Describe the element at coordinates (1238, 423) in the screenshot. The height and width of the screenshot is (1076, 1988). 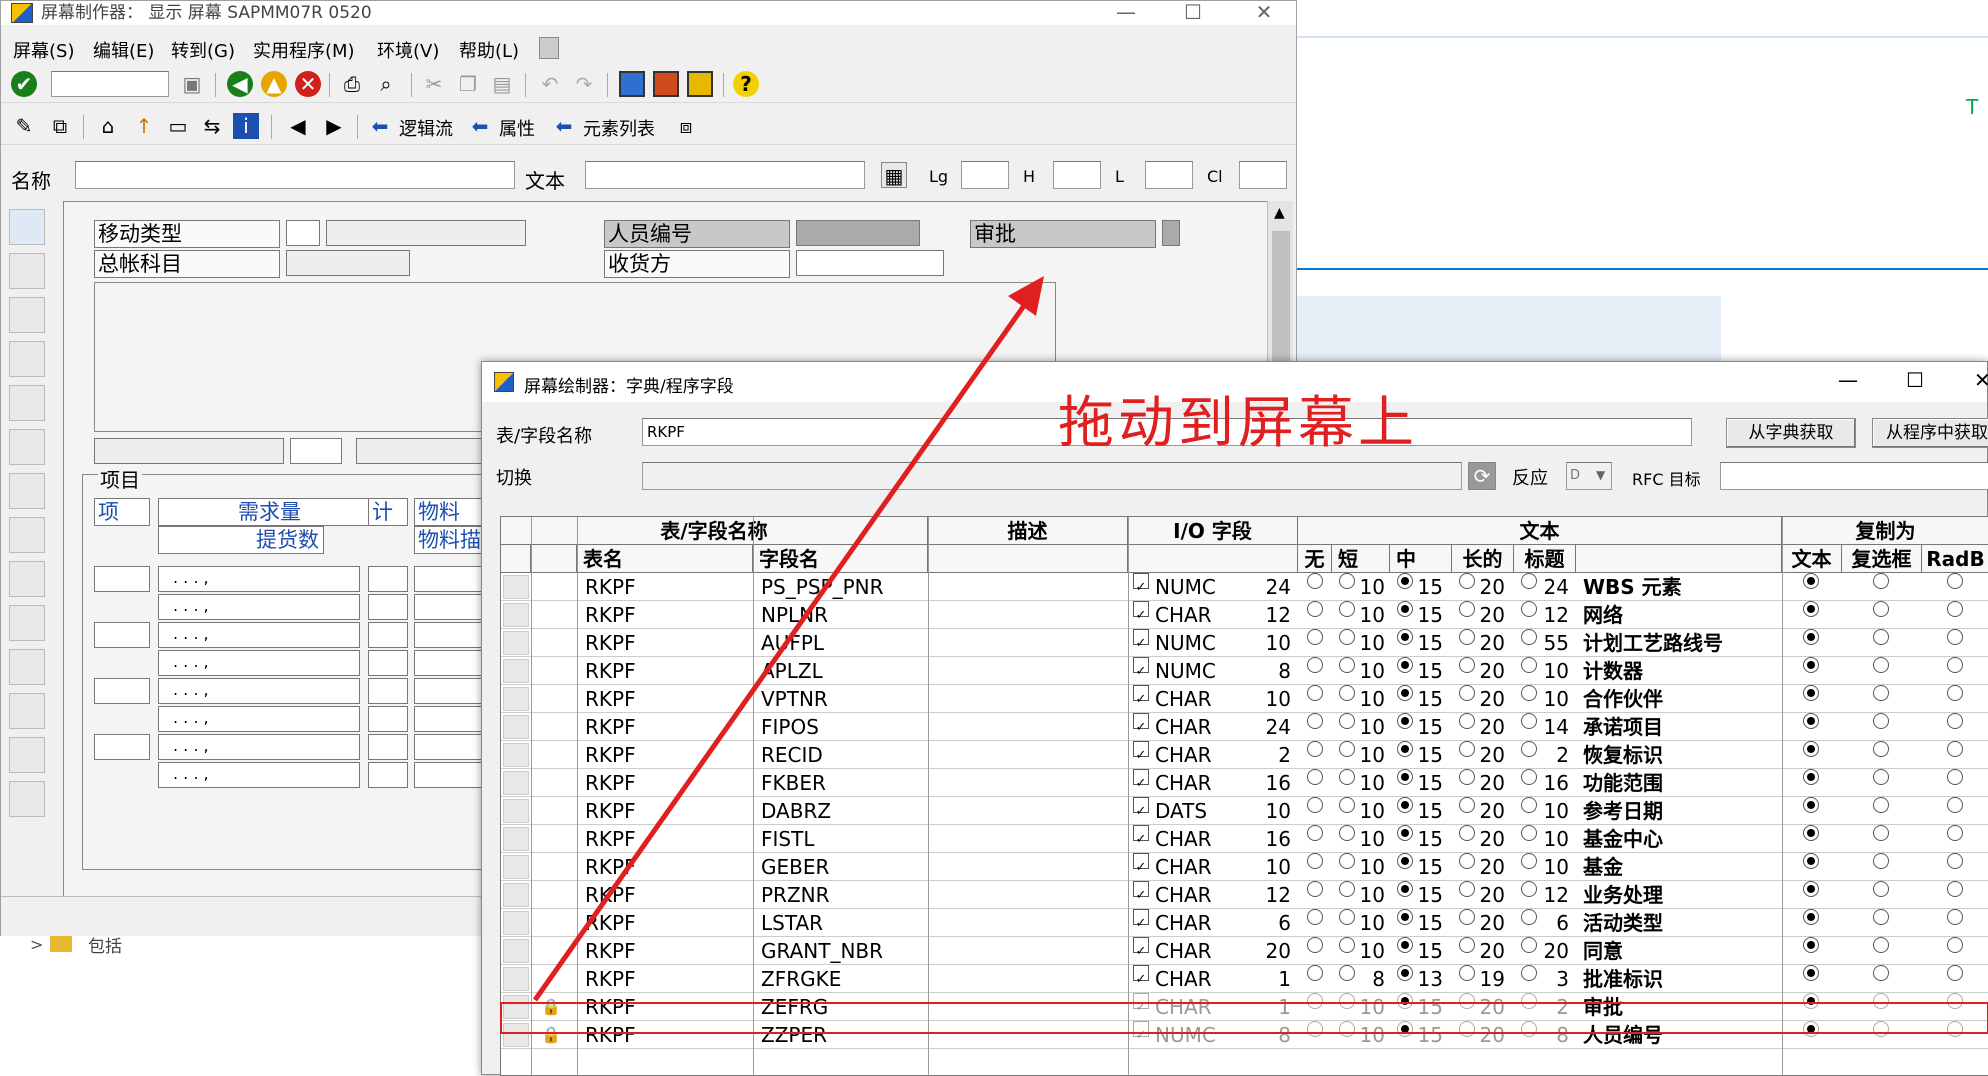
I see `drag-annotation: 拖动到屏幕上` at that location.